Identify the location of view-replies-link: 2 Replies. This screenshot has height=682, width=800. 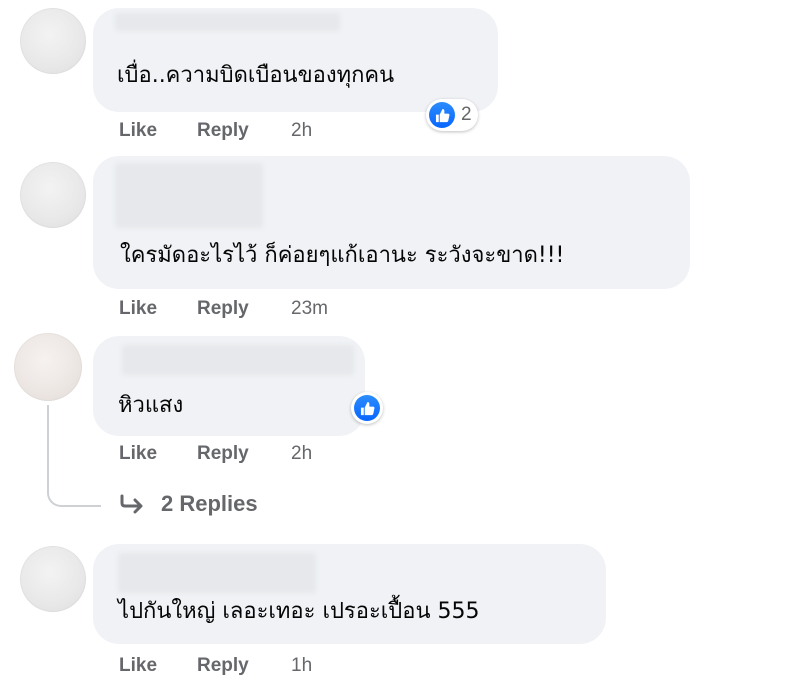
(188, 504).